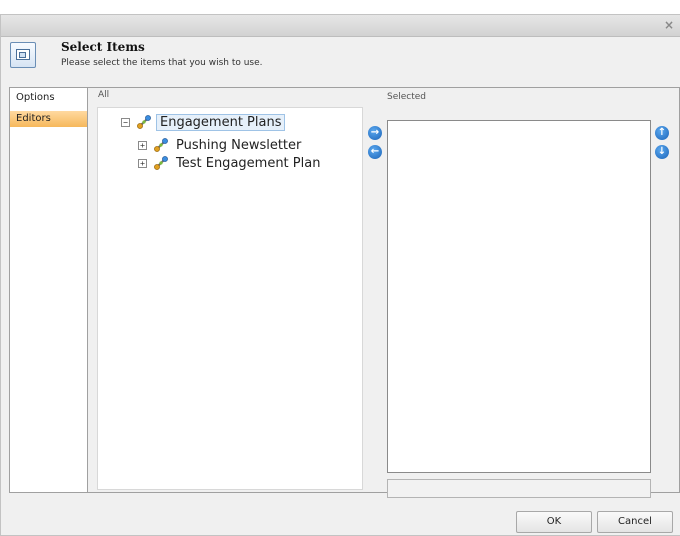 The width and height of the screenshot is (680, 536). Describe the element at coordinates (554, 522) in the screenshot. I see `ok-button: OK` at that location.